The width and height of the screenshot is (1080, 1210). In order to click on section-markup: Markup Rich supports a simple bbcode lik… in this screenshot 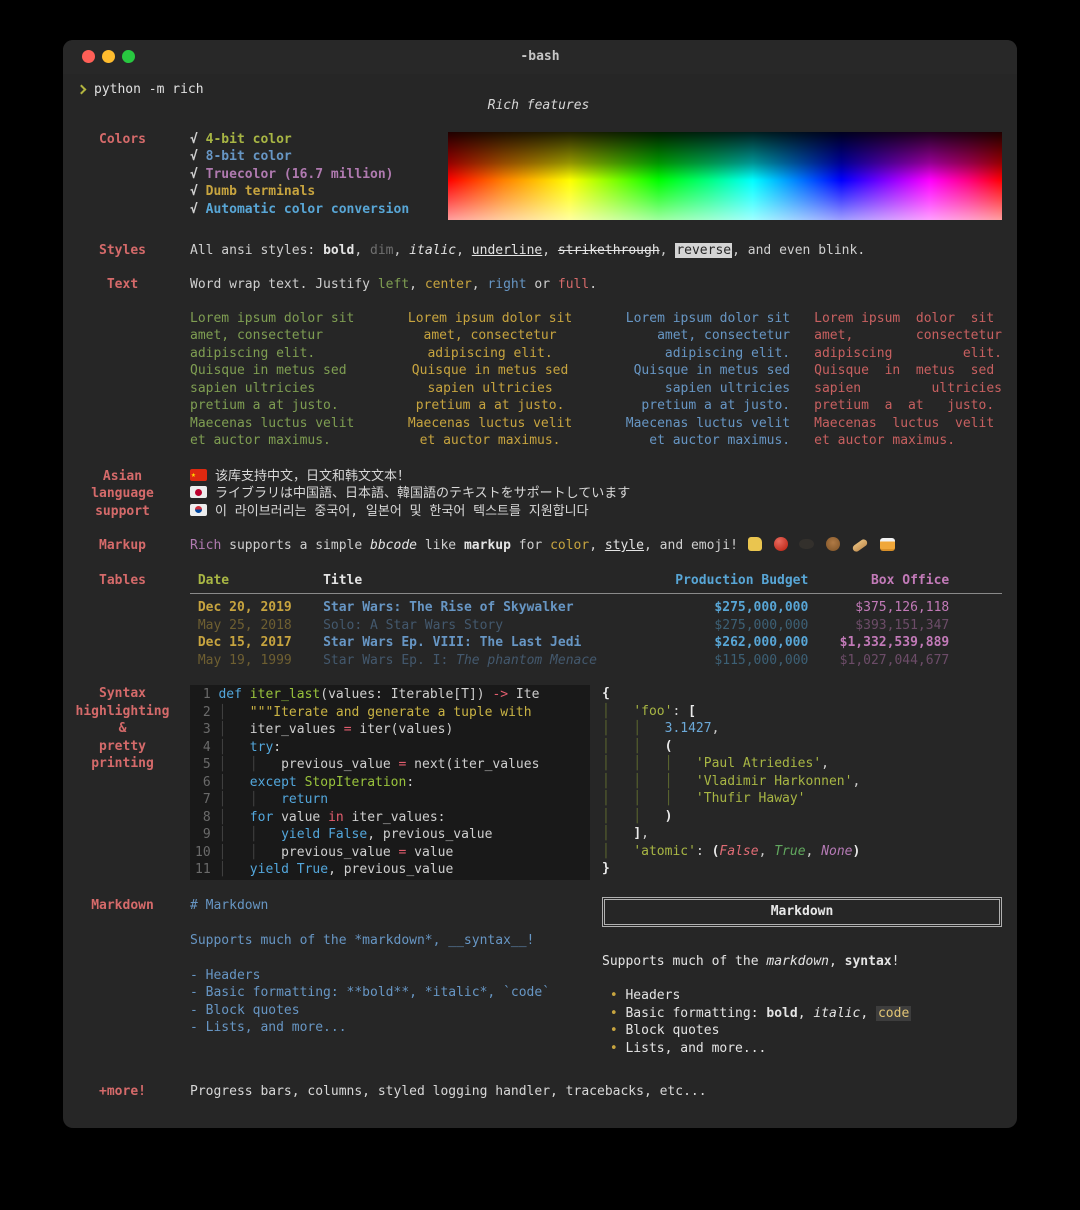, I will do `click(538, 546)`.